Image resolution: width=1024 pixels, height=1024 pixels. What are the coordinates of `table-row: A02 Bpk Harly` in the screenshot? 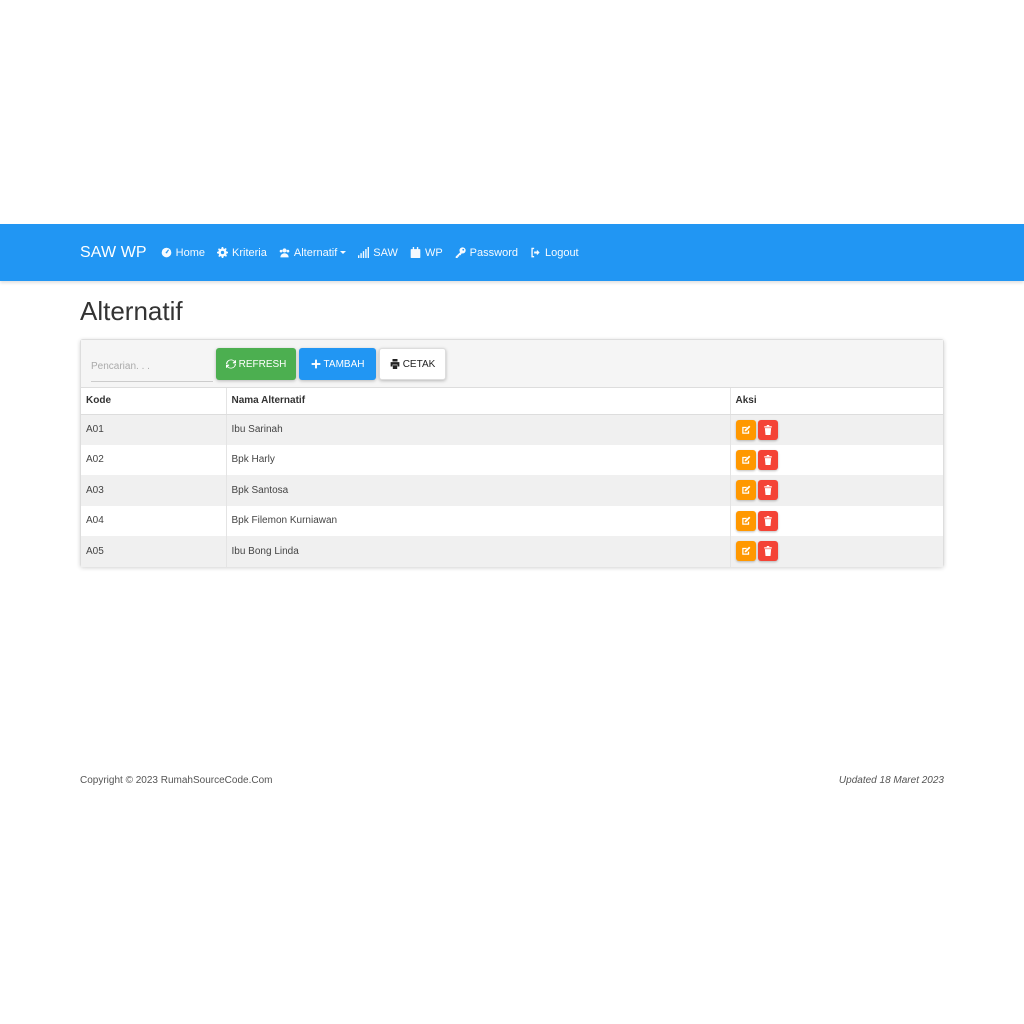 It's located at (512, 459).